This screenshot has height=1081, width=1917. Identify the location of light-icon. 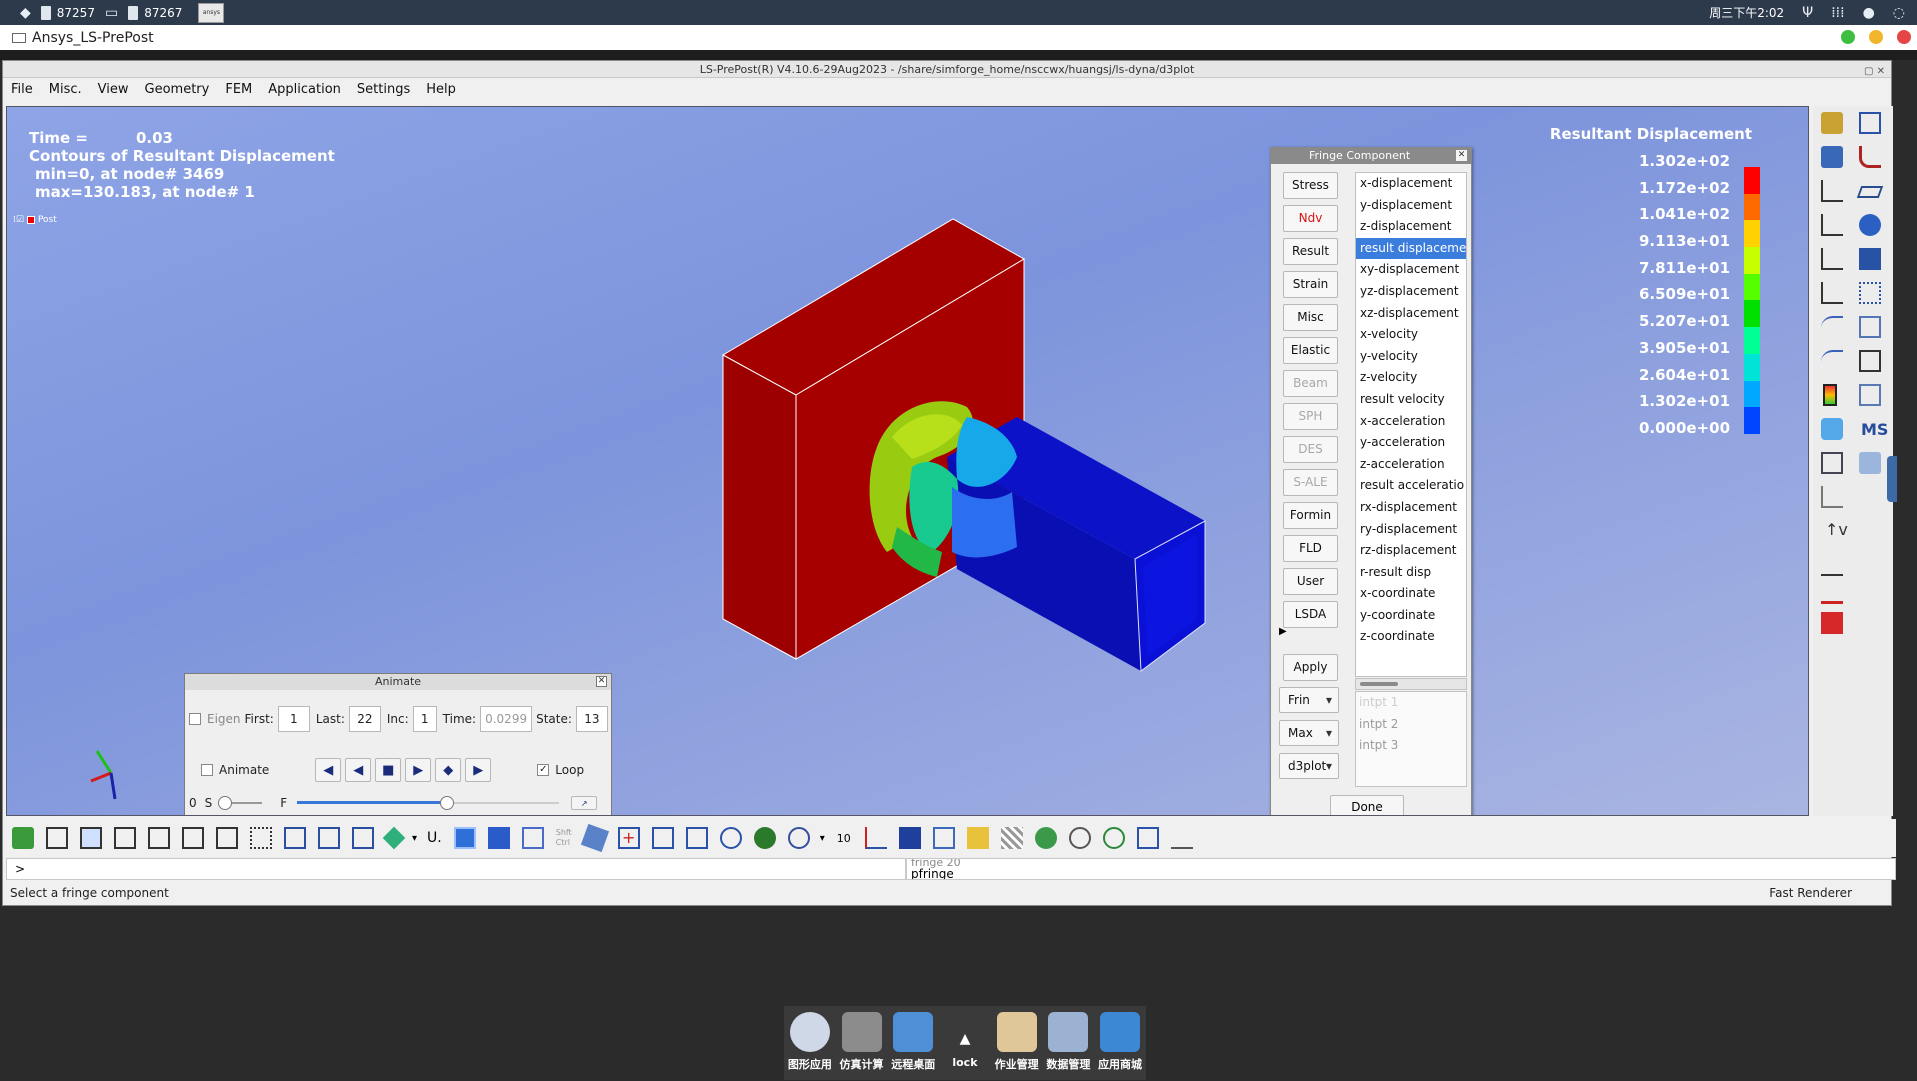
(977, 838).